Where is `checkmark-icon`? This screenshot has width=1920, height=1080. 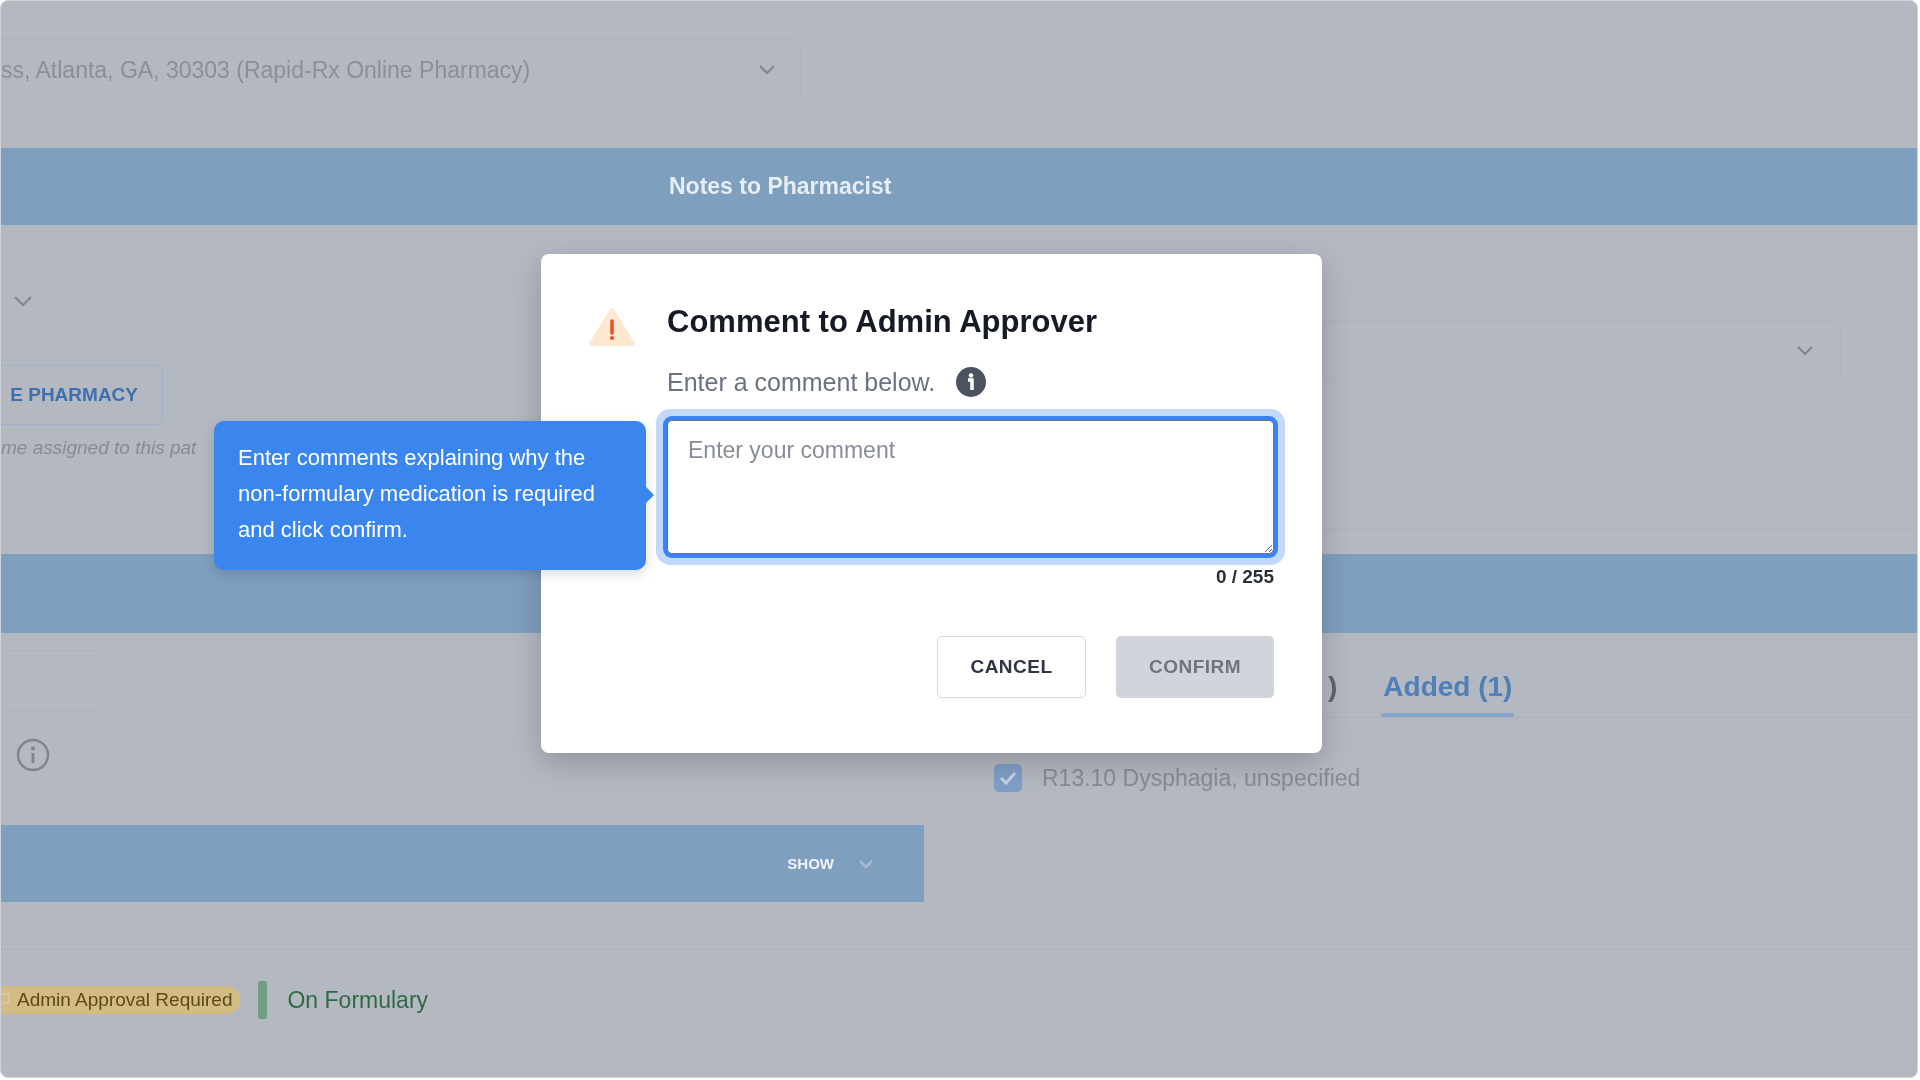
checkmark-icon is located at coordinates (1008, 778).